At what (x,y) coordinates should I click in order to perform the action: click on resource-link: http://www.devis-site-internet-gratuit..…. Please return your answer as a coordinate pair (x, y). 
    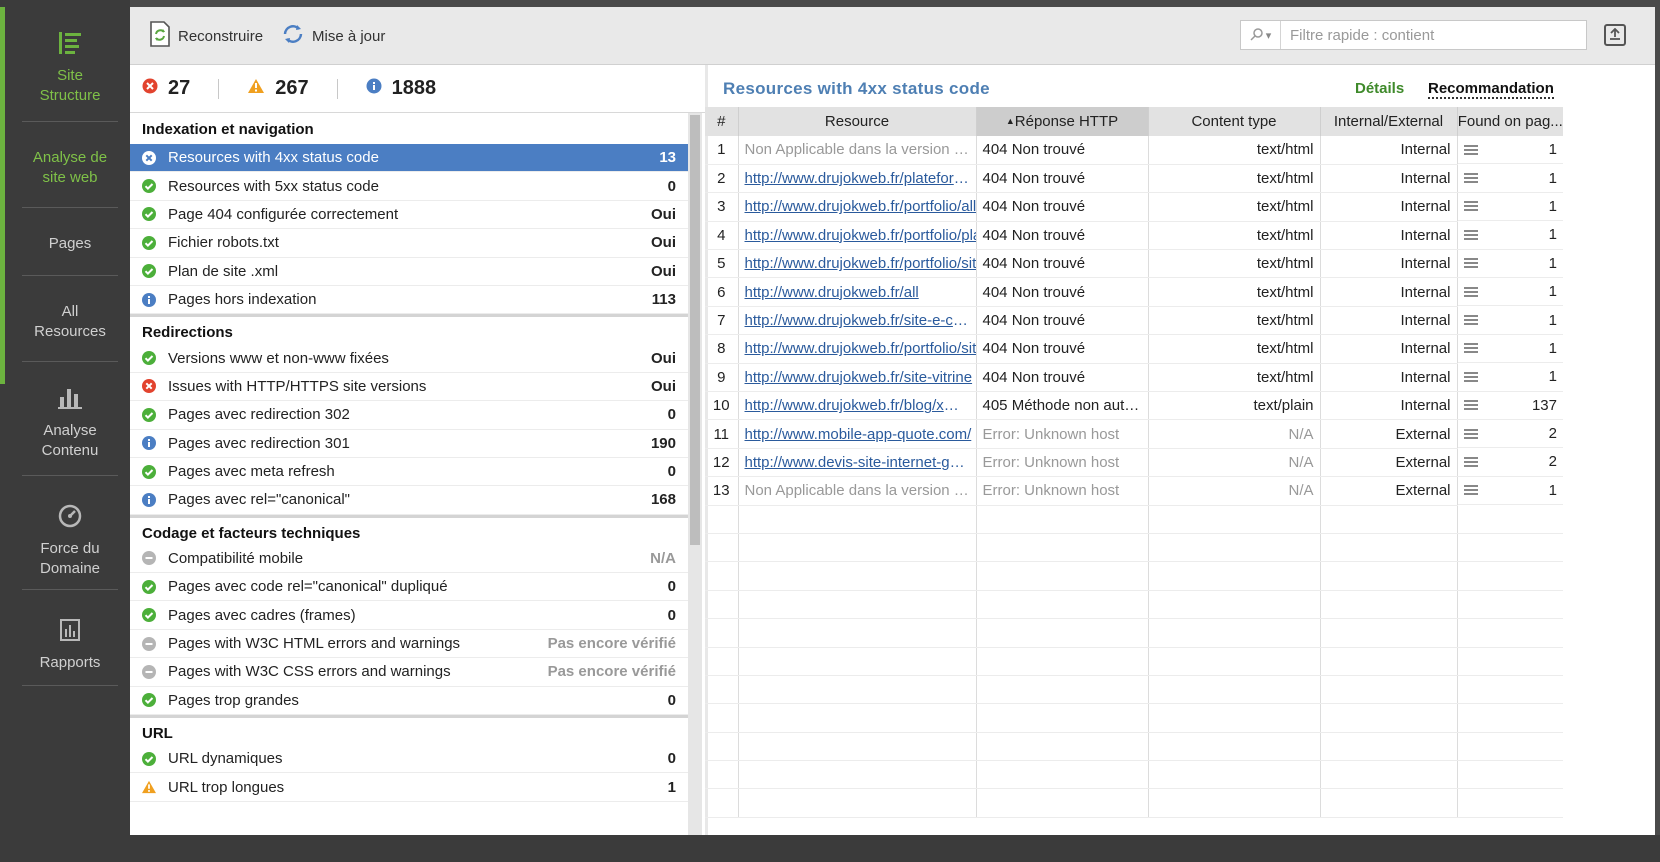
    Looking at the image, I should click on (857, 463).